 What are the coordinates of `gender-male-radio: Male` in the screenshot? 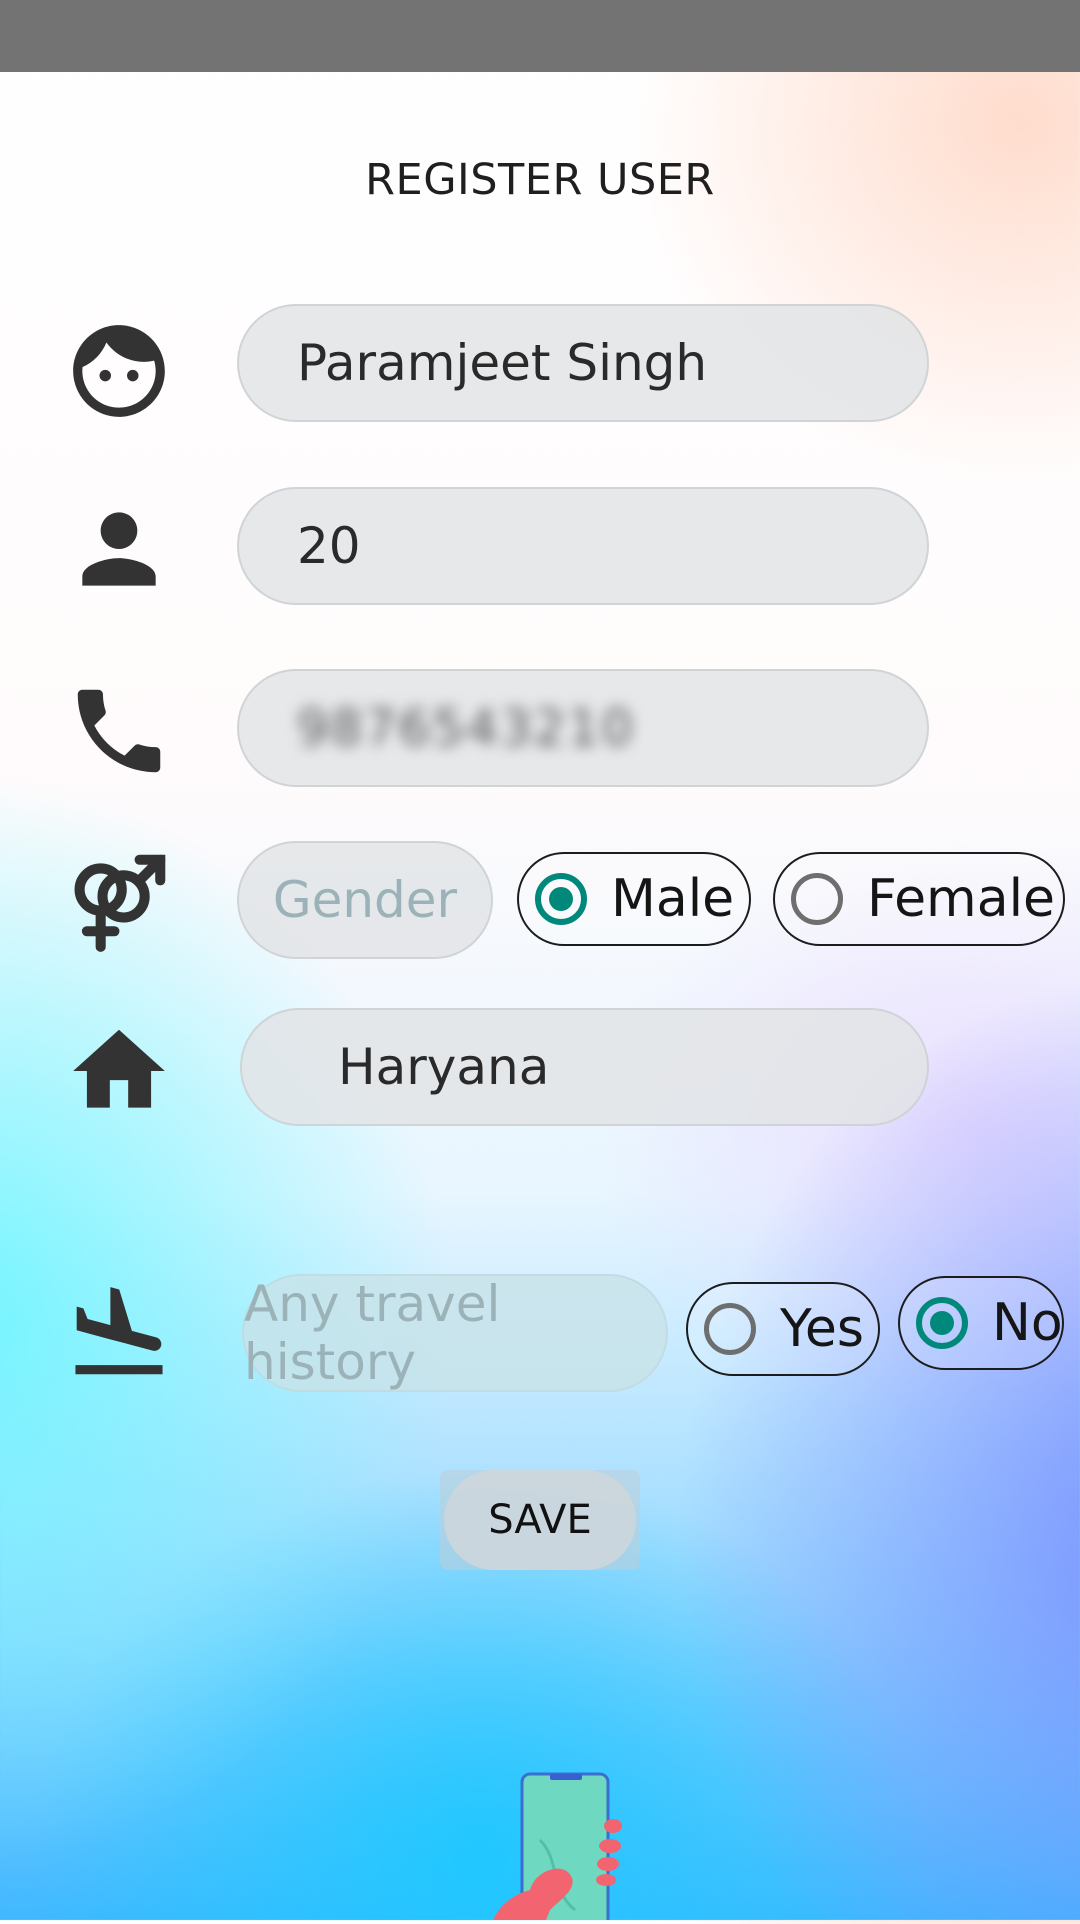 It's located at (634, 899).